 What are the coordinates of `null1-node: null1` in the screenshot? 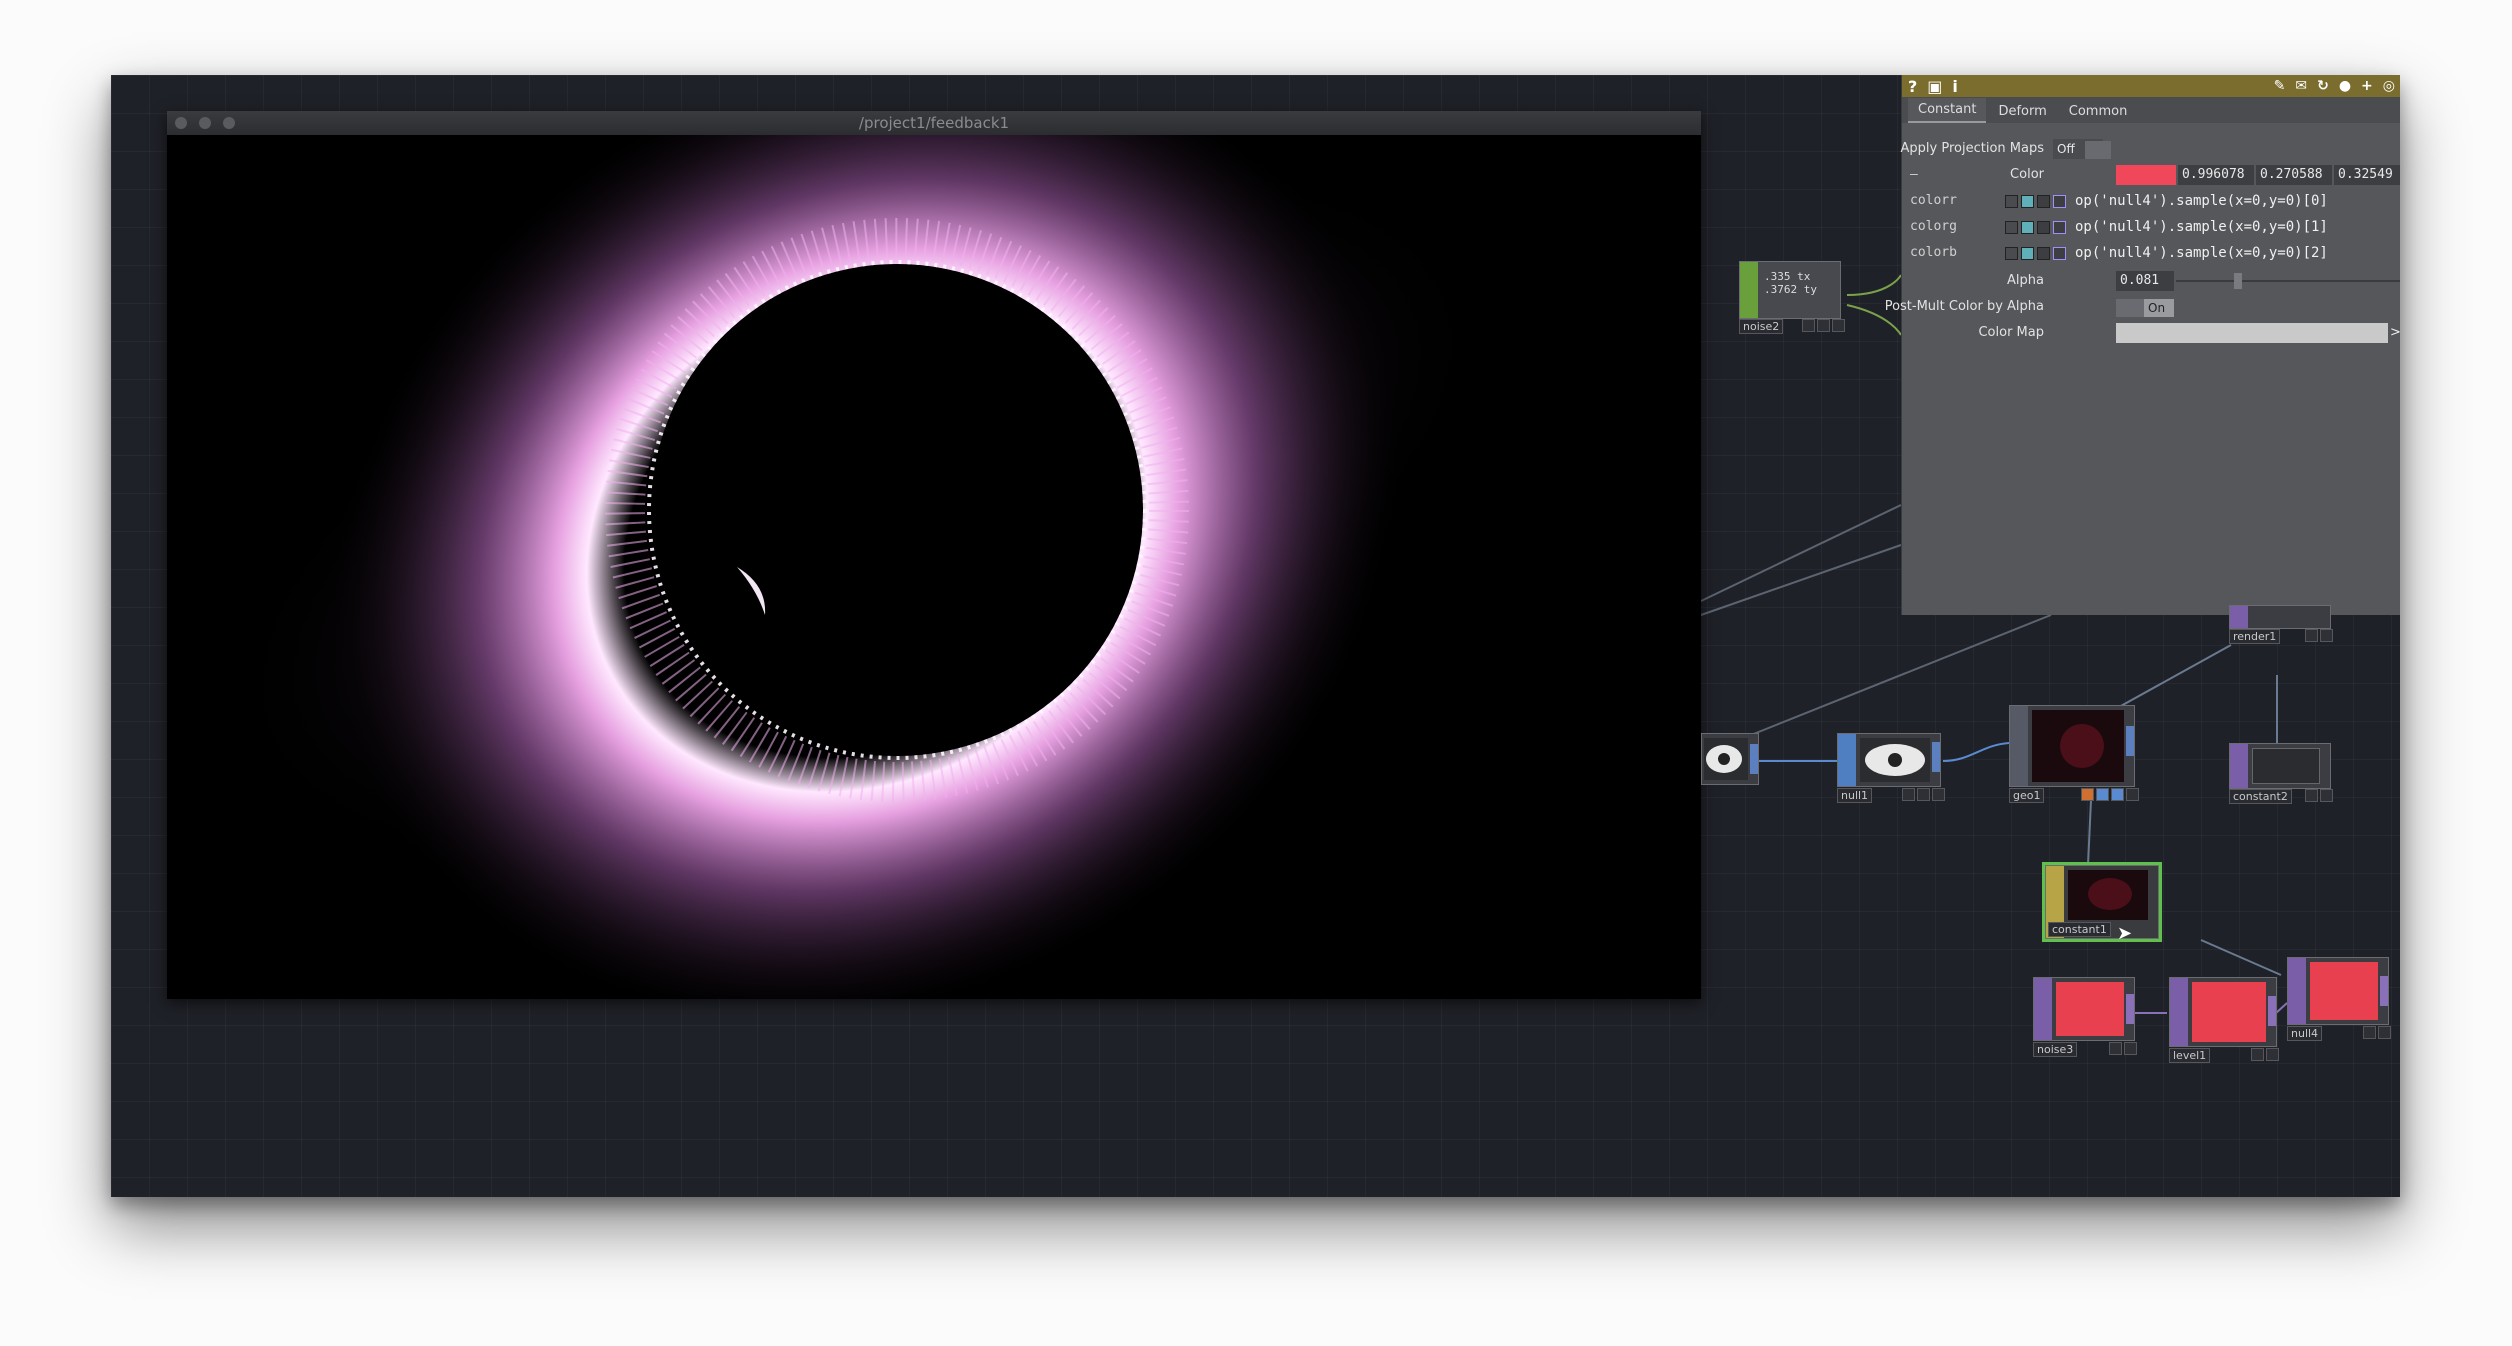 It's located at (1891, 768).